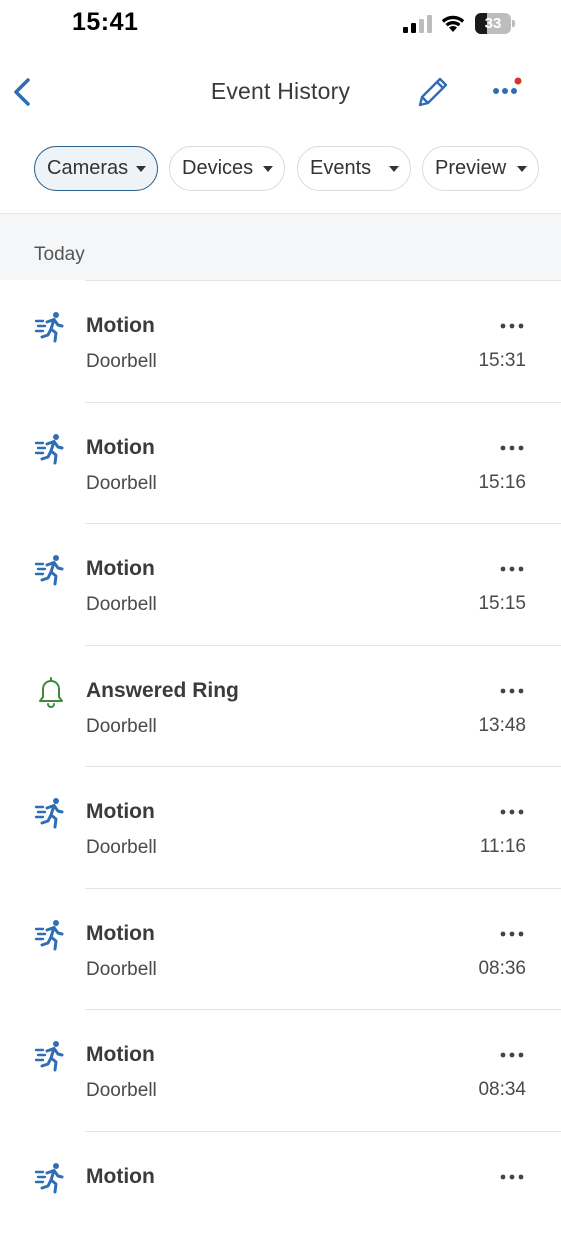 This screenshot has height=1252, width=561. I want to click on event-type: Answered Ring, so click(162, 691).